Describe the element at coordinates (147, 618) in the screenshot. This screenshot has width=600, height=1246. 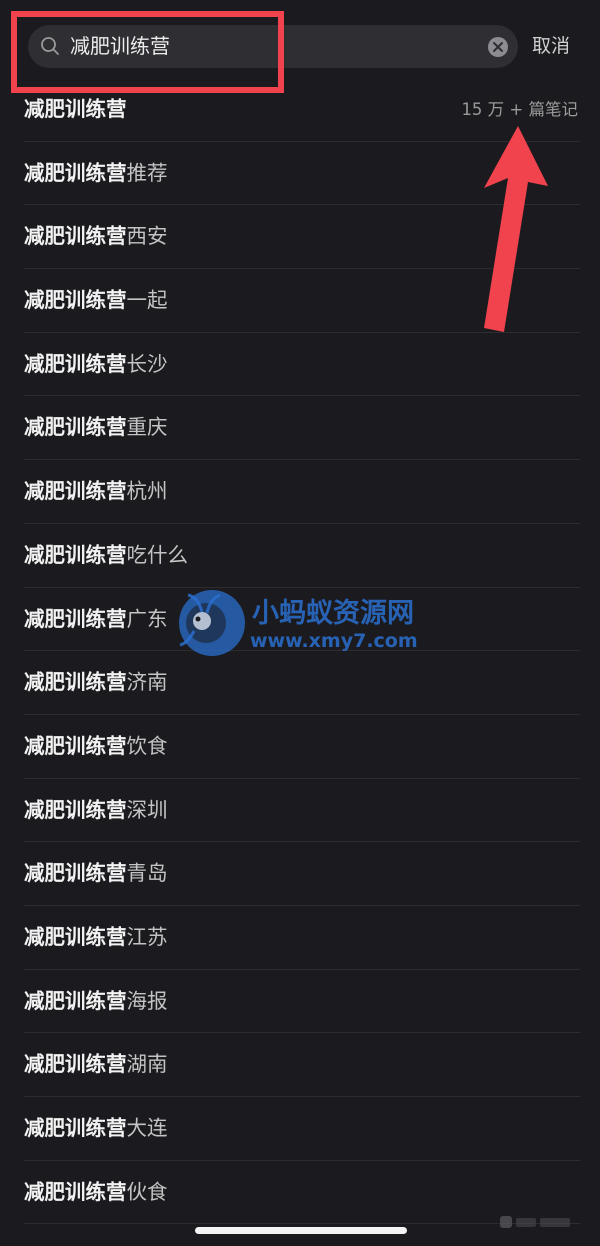
I see `suggestion-suffix: 广东` at that location.